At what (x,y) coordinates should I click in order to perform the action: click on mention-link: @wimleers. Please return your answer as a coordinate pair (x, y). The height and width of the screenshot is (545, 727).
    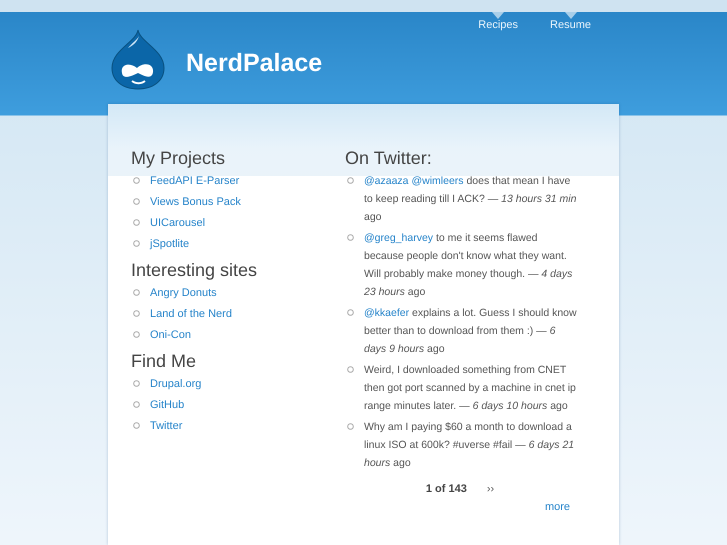
    Looking at the image, I should click on (437, 181).